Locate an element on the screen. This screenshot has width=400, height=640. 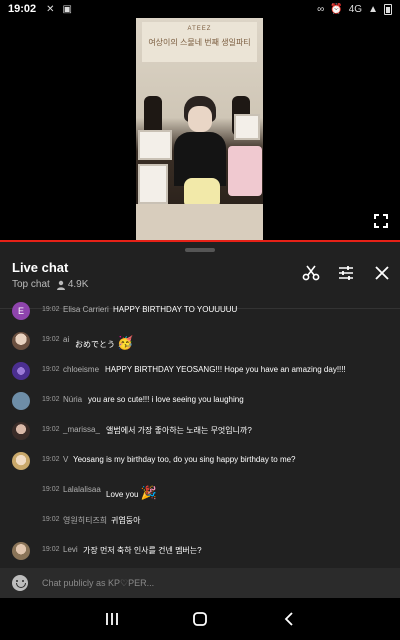
message-author: Lalalalisaa is located at coordinates (82, 489).